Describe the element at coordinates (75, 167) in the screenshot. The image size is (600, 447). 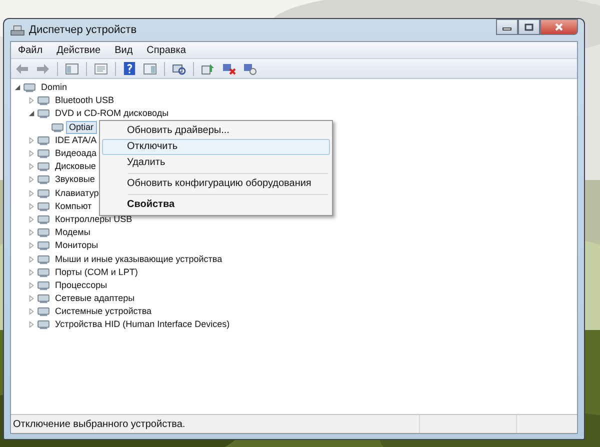
I see `tree-item: Дисковые` at that location.